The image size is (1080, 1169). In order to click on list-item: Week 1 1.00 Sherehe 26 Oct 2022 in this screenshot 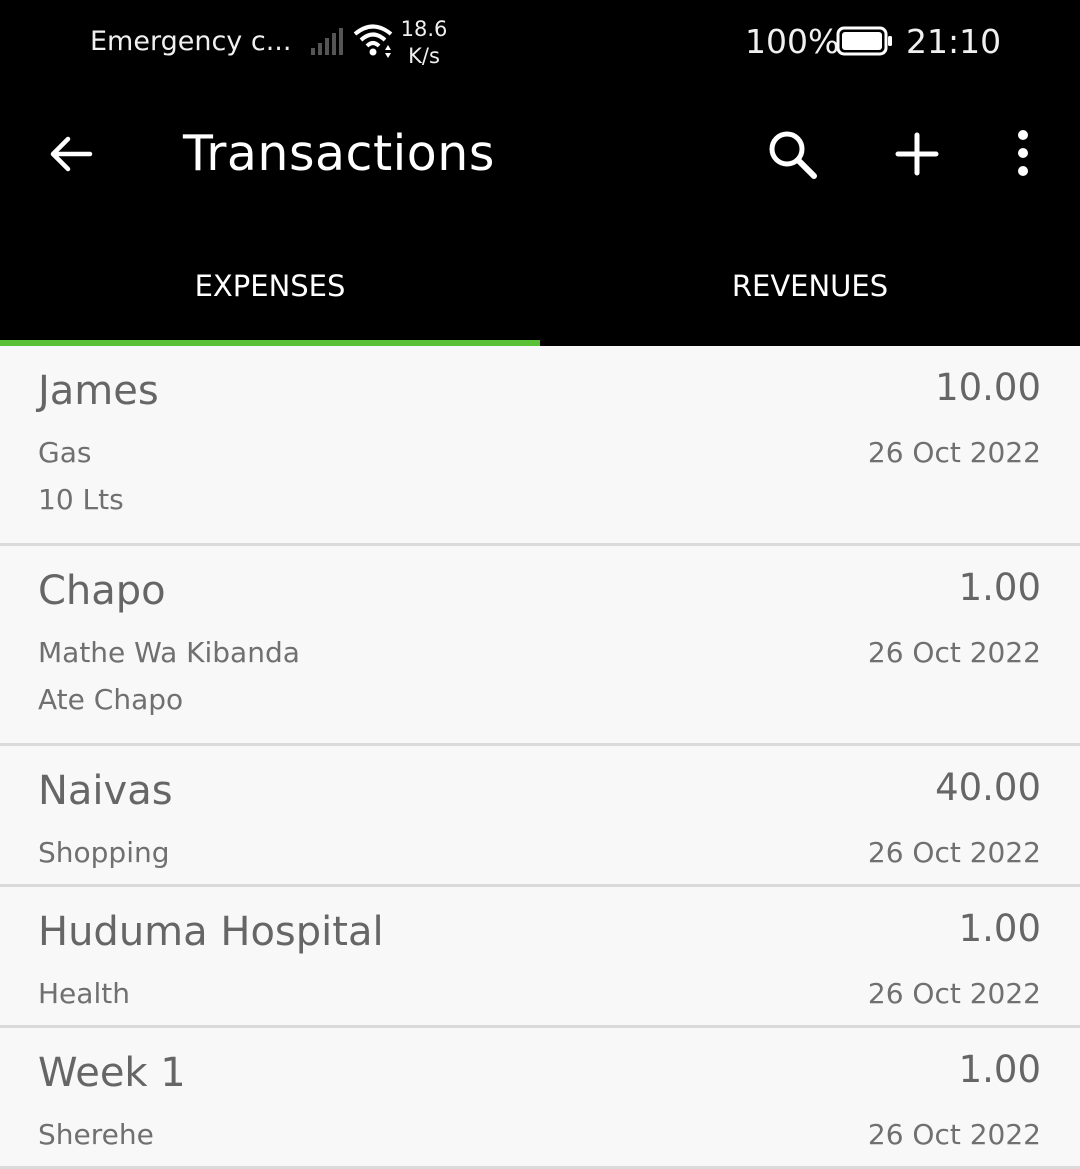, I will do `click(540, 1098)`.